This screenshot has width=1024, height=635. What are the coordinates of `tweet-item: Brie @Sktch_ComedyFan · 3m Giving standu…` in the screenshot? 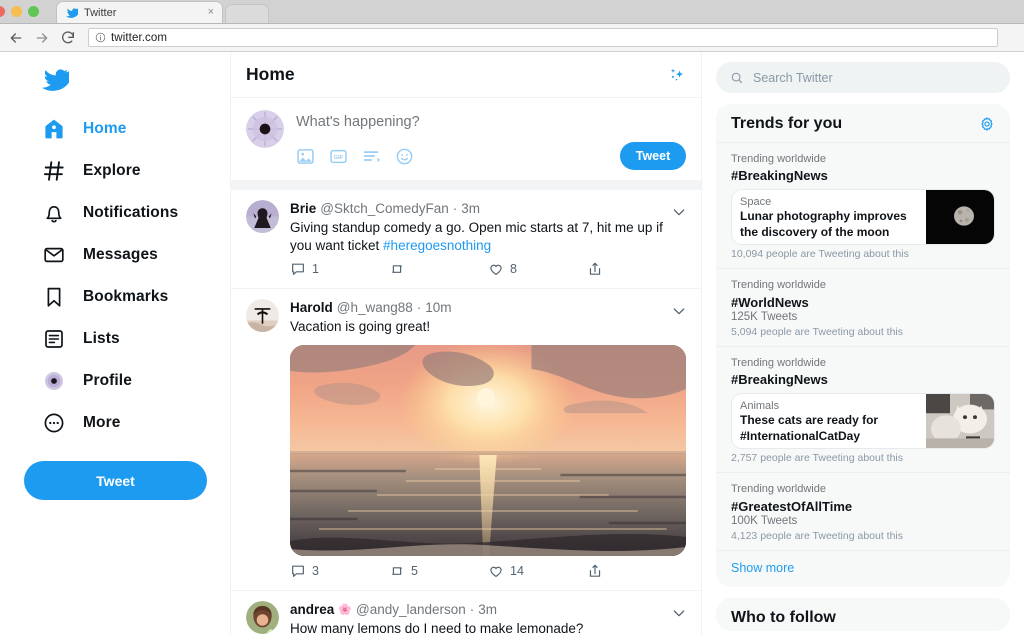 It's located at (466, 240).